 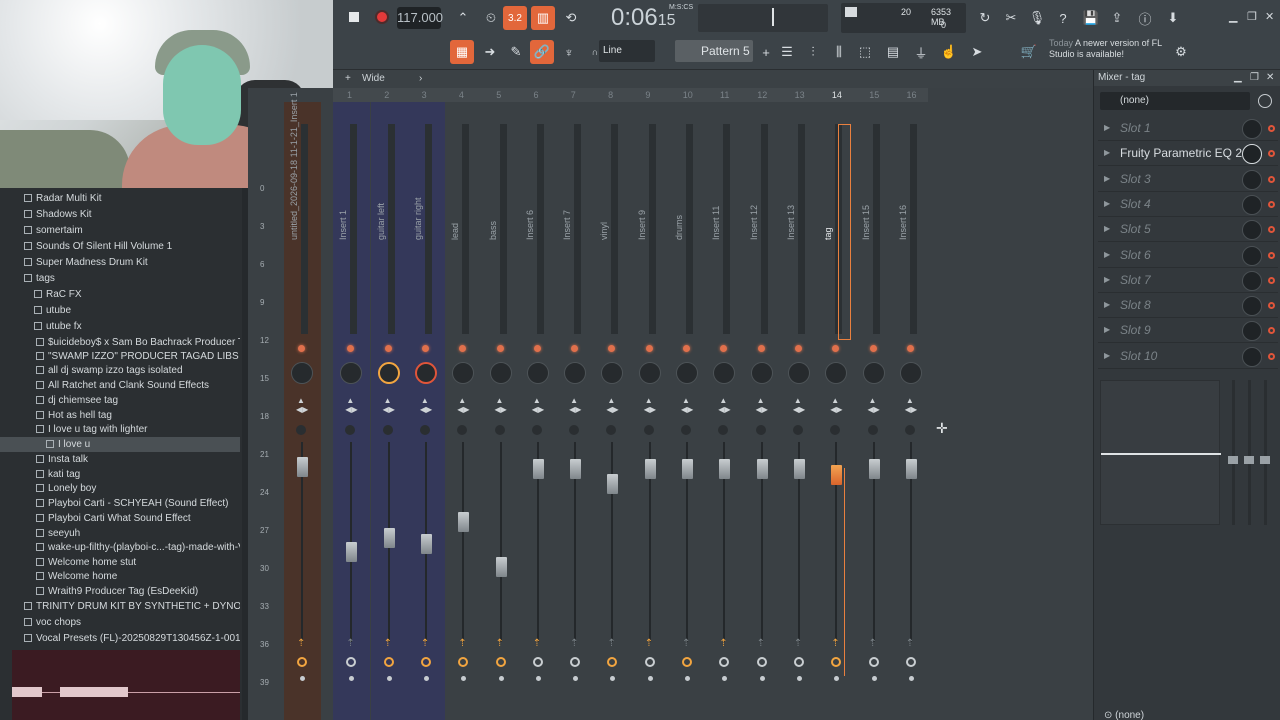 I want to click on mixer-strip: vinyl ▲ ◀▶ ⇡, so click(x=612, y=411).